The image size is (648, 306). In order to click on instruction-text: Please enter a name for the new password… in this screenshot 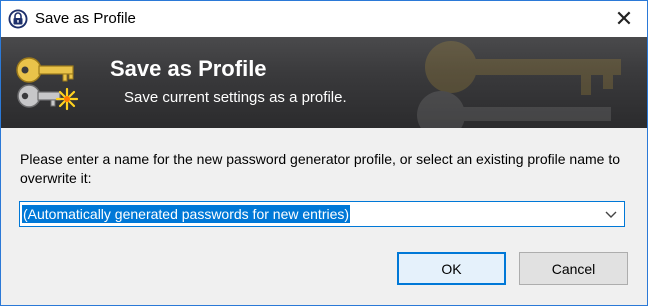, I will do `click(320, 168)`.